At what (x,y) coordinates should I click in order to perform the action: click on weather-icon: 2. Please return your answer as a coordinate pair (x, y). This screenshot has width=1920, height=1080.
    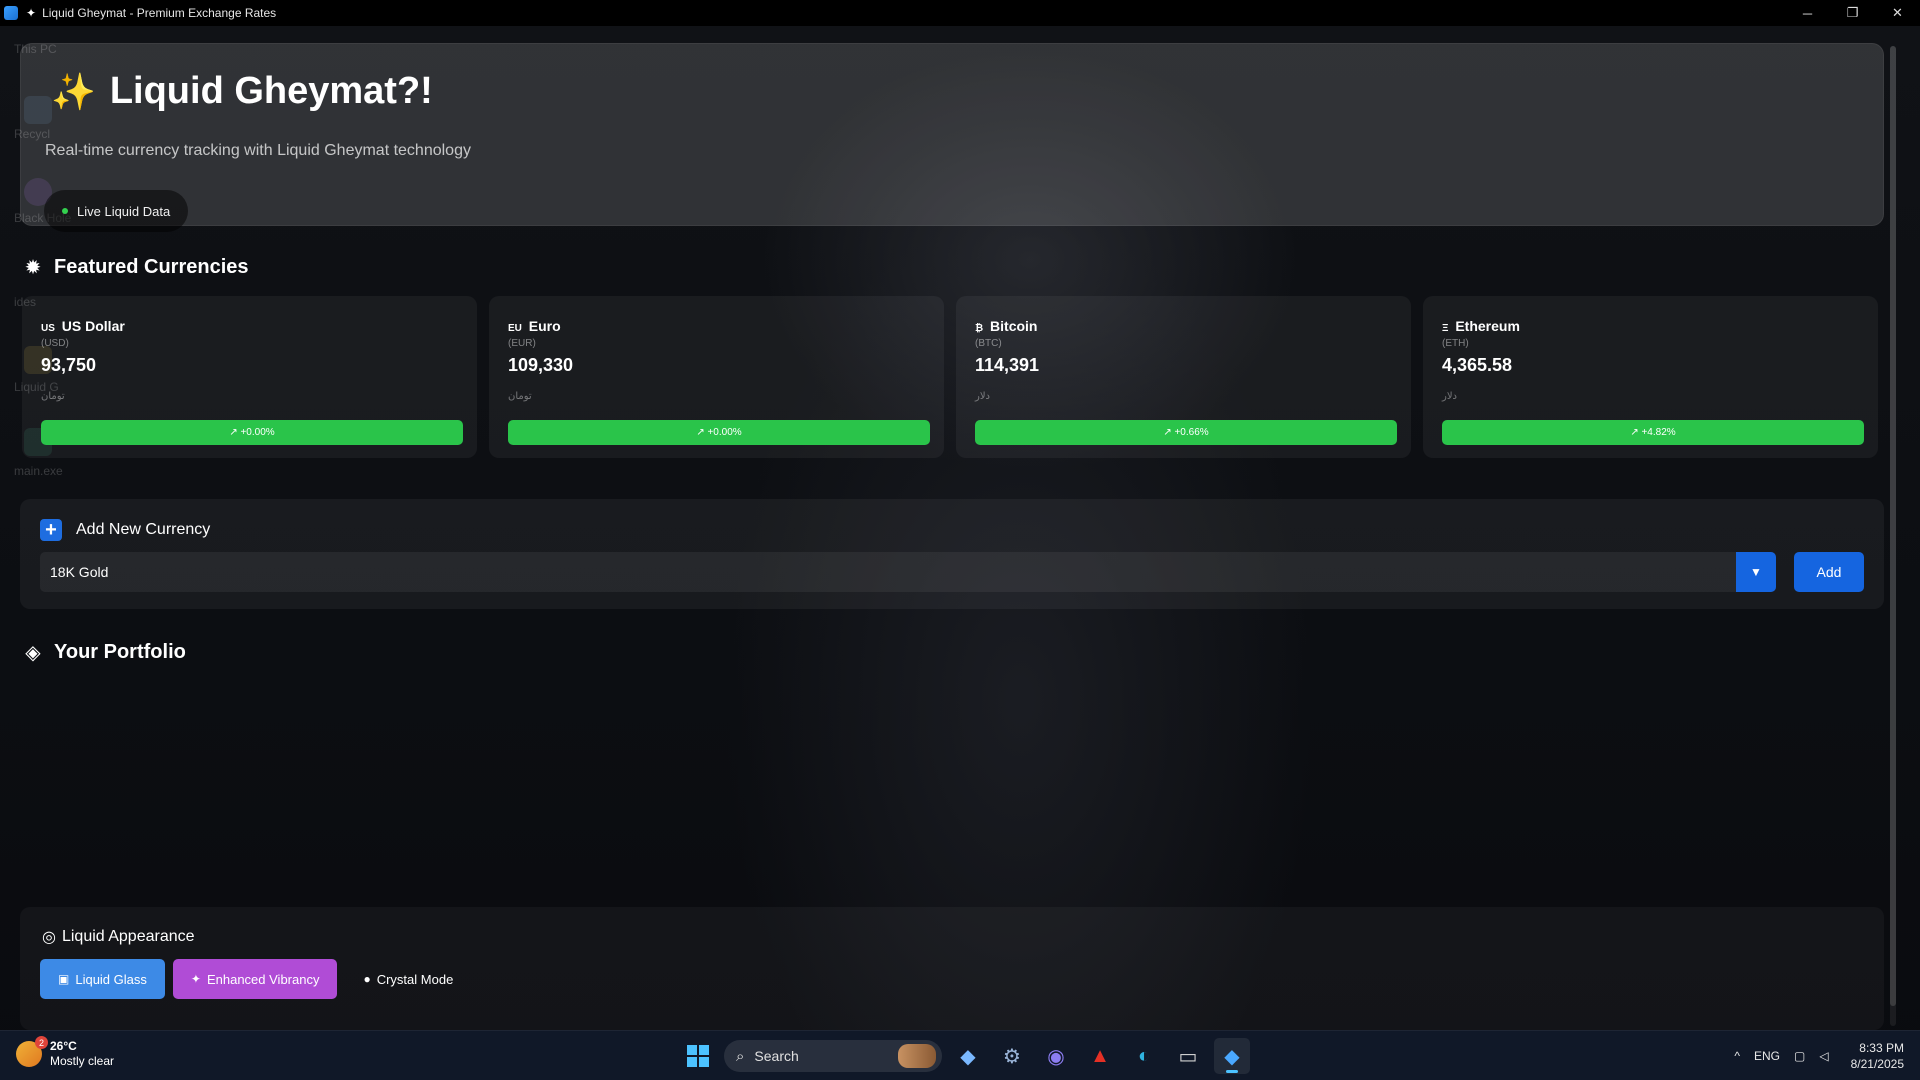
    Looking at the image, I should click on (32, 1051).